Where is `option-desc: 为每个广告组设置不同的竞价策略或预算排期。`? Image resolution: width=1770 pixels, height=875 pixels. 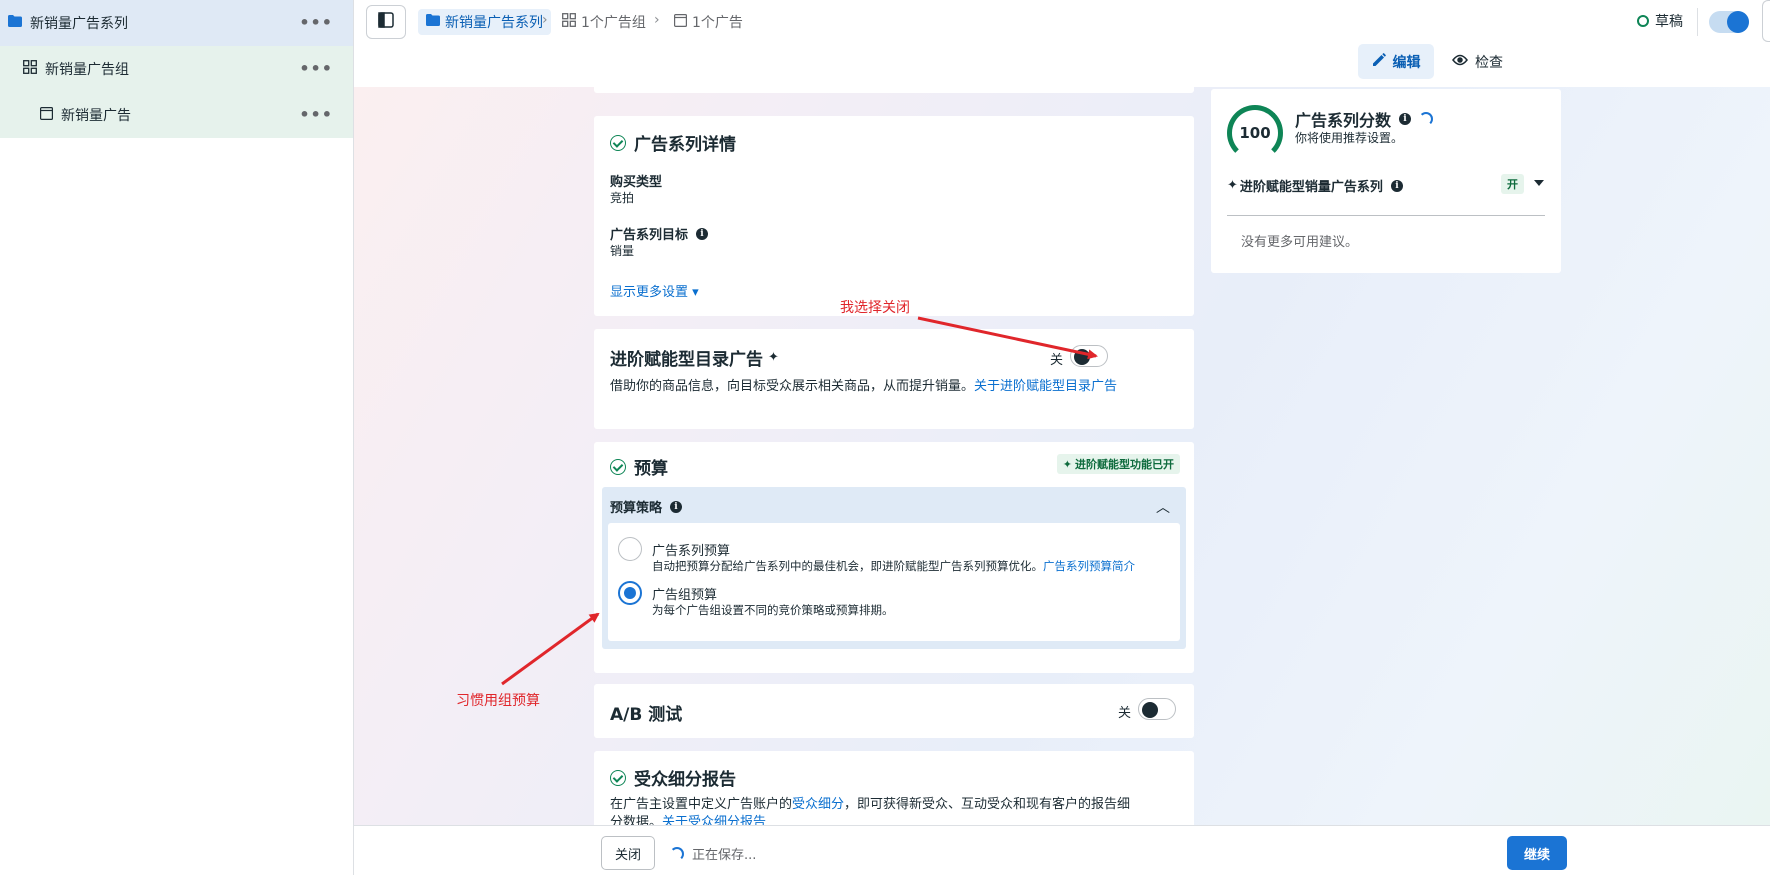 option-desc: 为每个广告组设置不同的竞价策略或预算排期。 is located at coordinates (773, 610).